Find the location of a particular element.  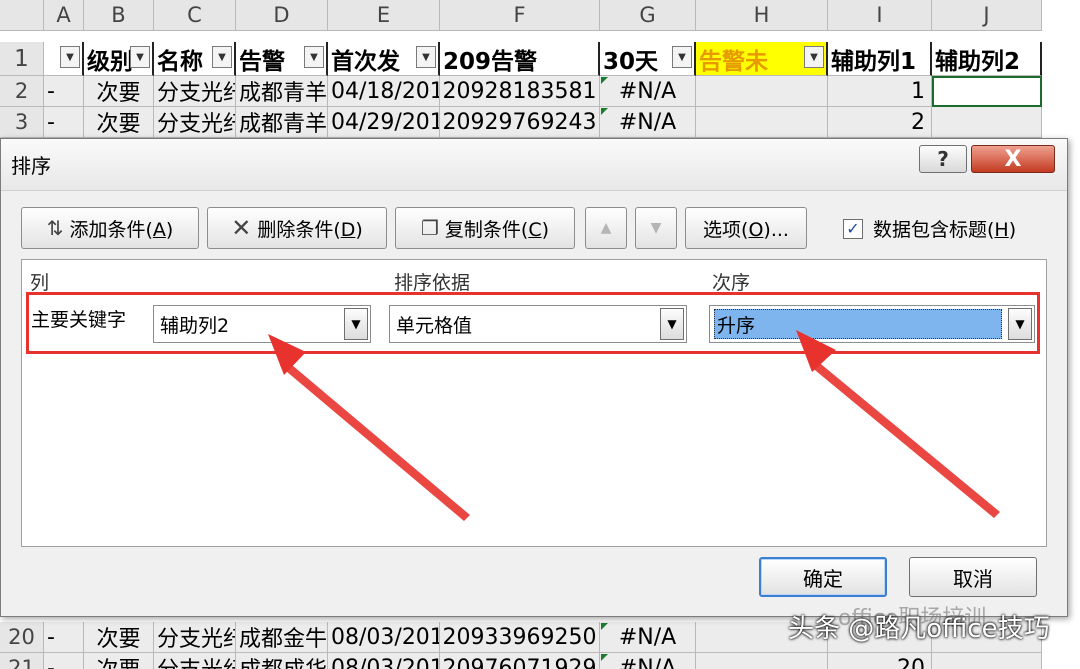

column-letter: C is located at coordinates (195, 15).